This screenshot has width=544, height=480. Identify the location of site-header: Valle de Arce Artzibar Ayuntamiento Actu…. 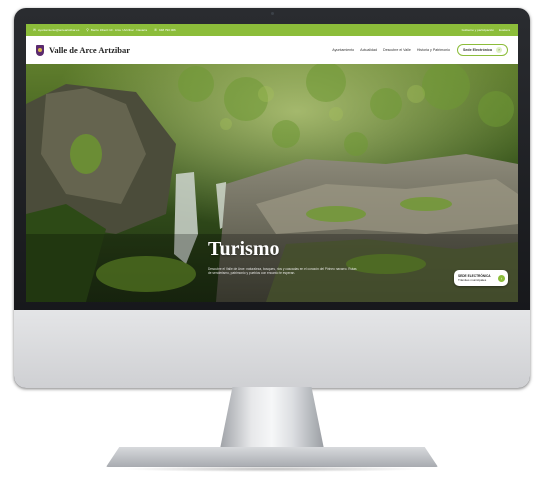
(272, 50).